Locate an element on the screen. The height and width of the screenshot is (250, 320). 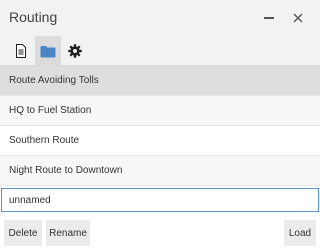
tab-document is located at coordinates (21, 51).